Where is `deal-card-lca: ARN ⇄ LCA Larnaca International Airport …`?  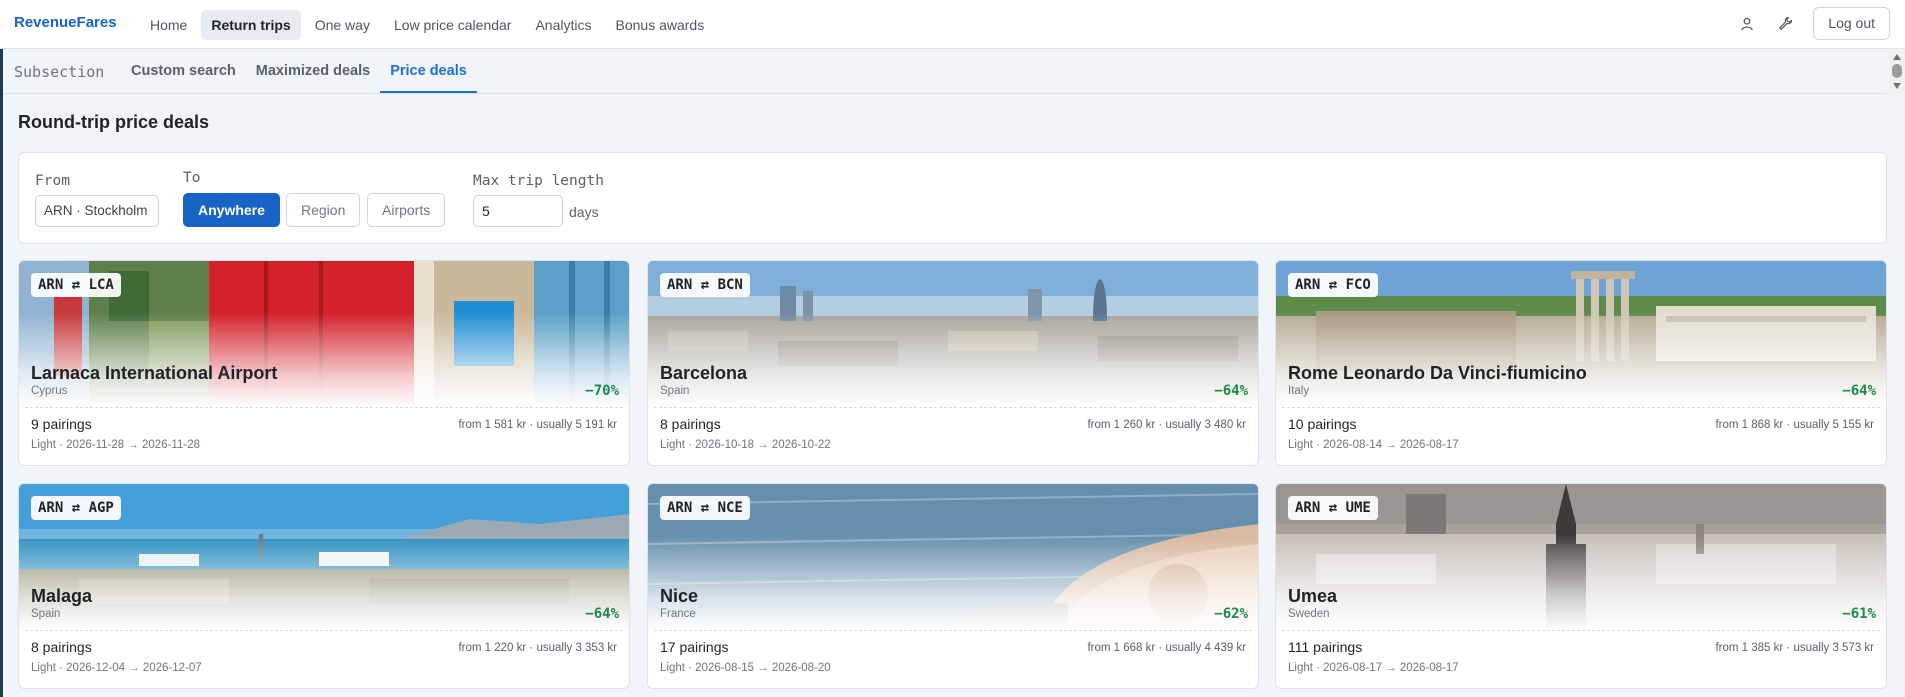
deal-card-lca: ARN ⇄ LCA Larnaca International Airport … is located at coordinates (324, 363).